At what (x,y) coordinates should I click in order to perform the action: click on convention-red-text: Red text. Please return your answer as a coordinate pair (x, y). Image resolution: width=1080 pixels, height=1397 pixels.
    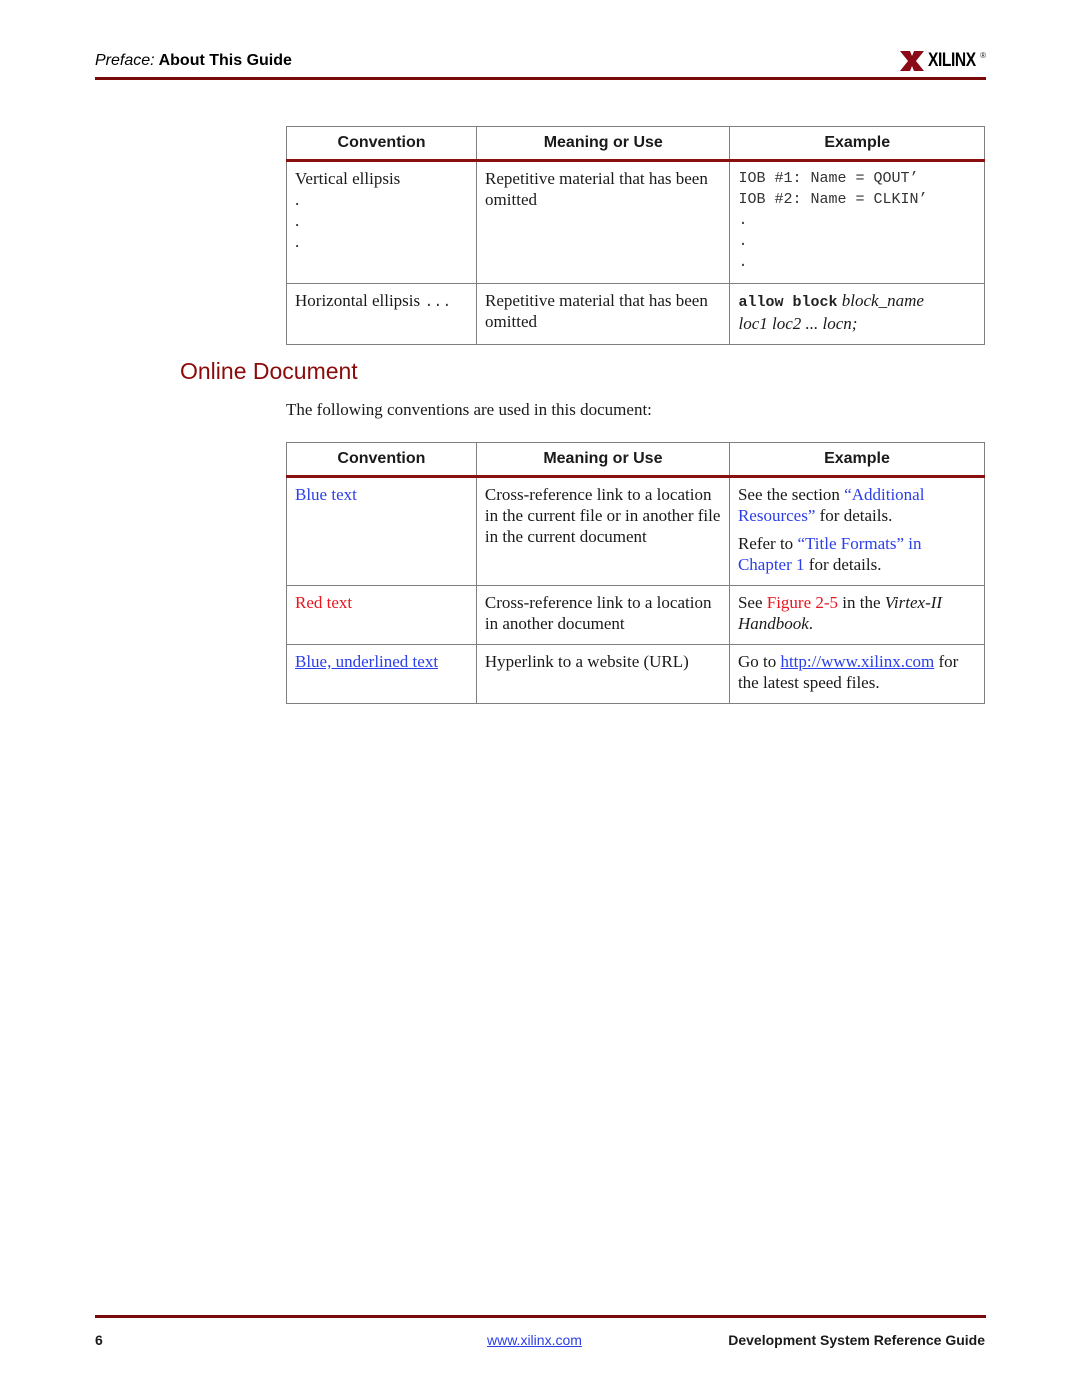
    Looking at the image, I should click on (324, 602).